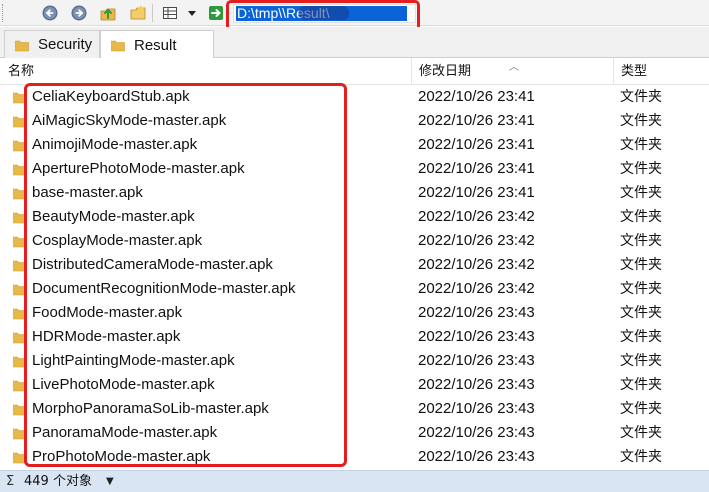 Image resolution: width=709 pixels, height=492 pixels. Describe the element at coordinates (514, 67) in the screenshot. I see `sort-ascending-icon: ︿` at that location.